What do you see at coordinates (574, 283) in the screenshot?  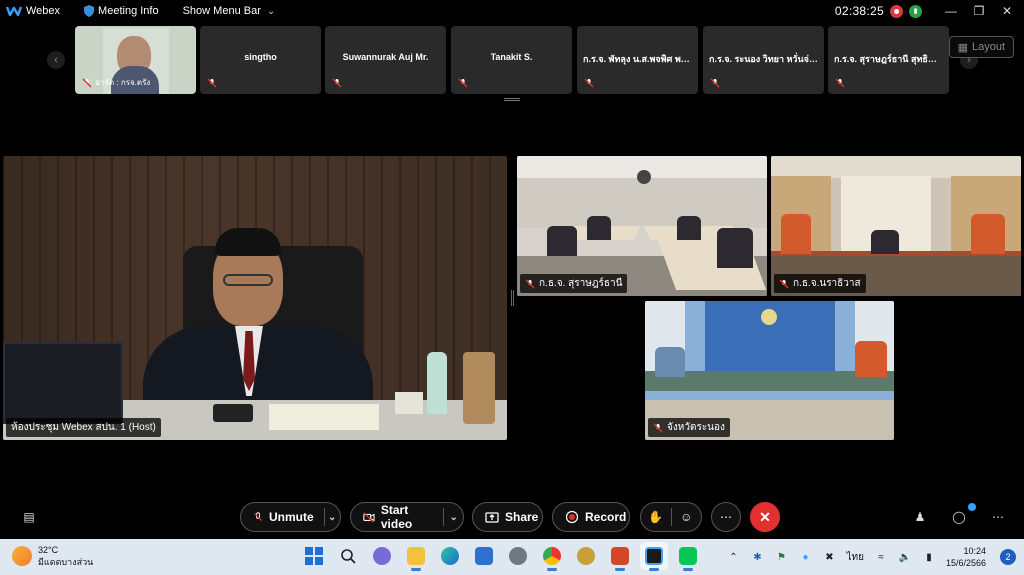 I see `video-label: ก.ธ.จ. สุราษฎร์ธานี` at bounding box center [574, 283].